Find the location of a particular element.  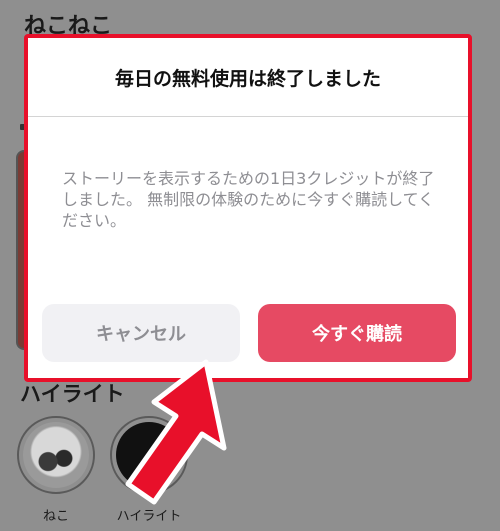

highlight-neko is located at coordinates (56, 455).